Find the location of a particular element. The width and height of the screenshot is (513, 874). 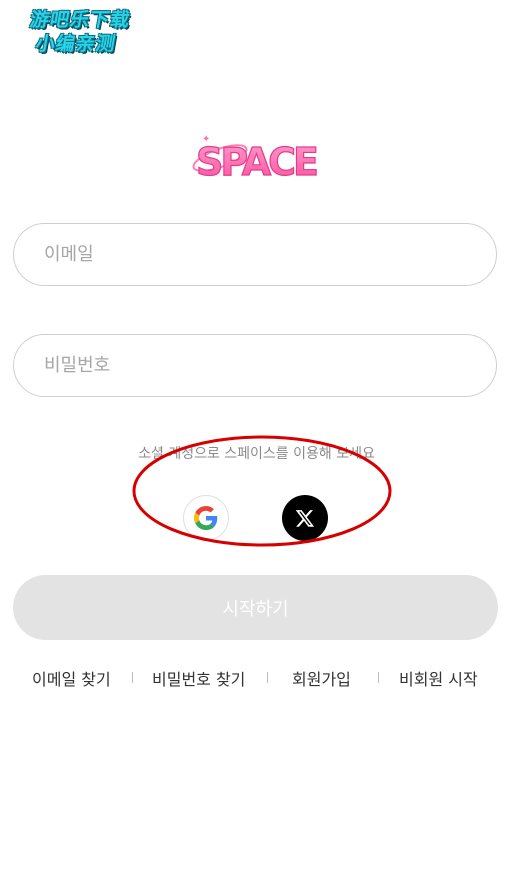

watermark-line-1: 游吧乐下载 is located at coordinates (80, 20).